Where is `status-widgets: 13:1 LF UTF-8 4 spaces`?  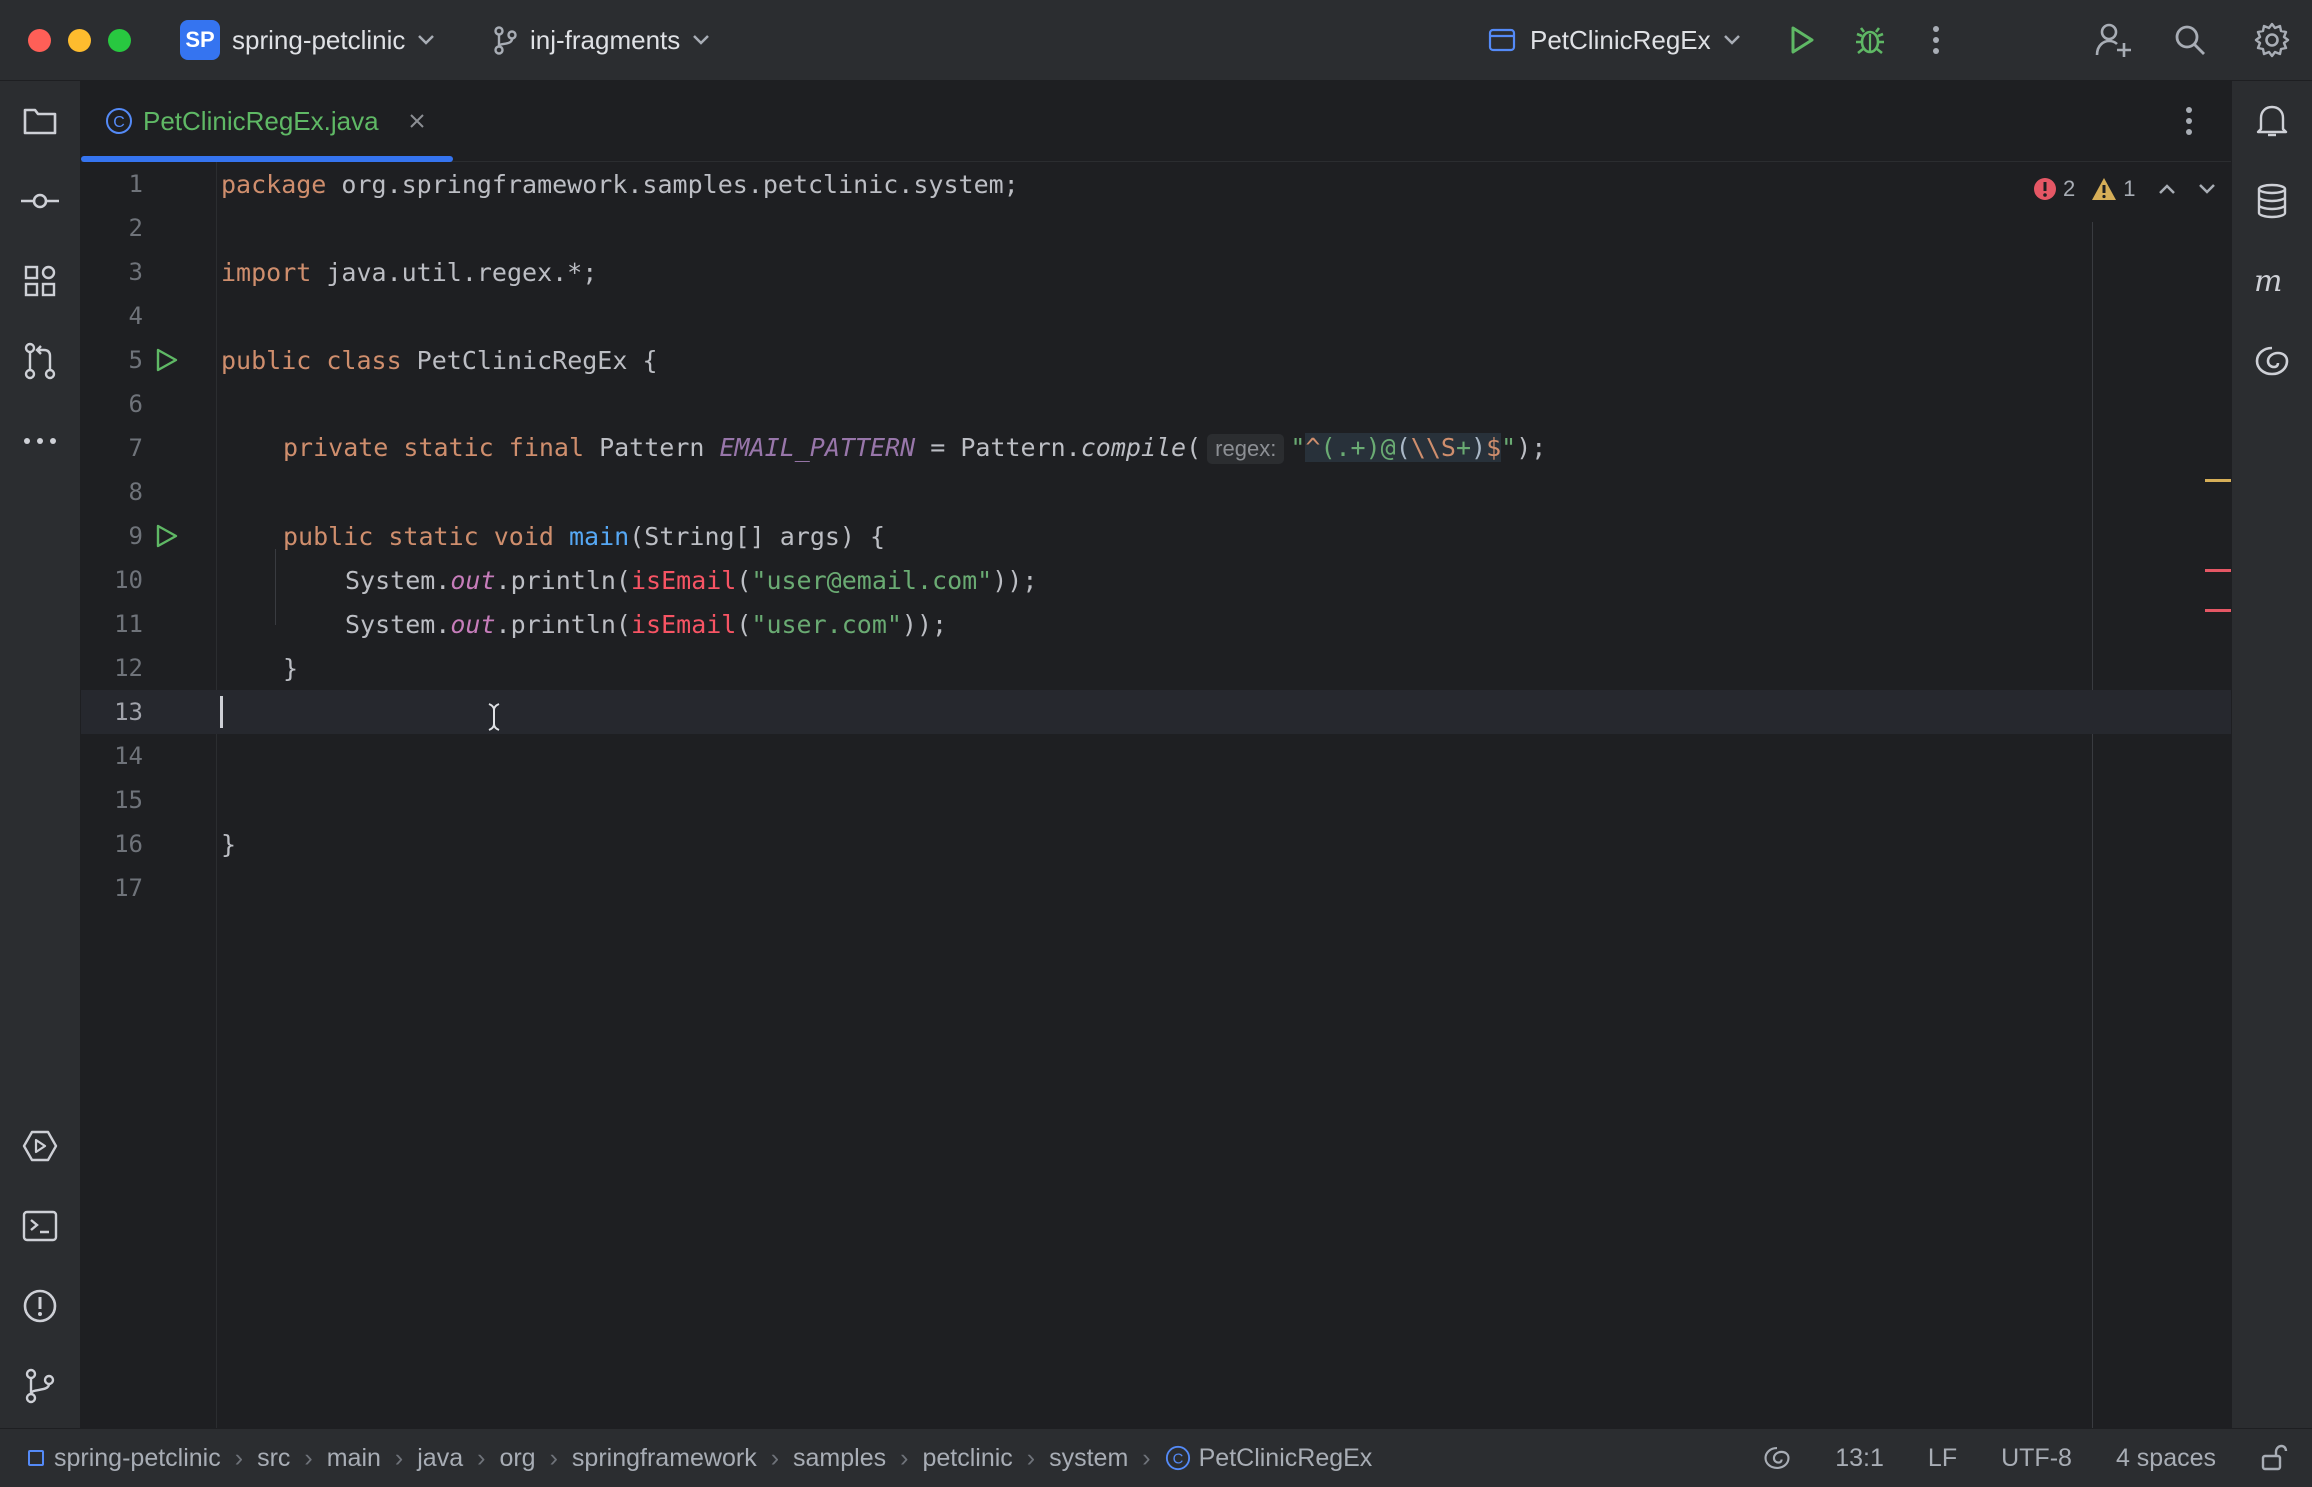
status-widgets: 13:1 LF UTF-8 4 spaces is located at coordinates (2037, 1458).